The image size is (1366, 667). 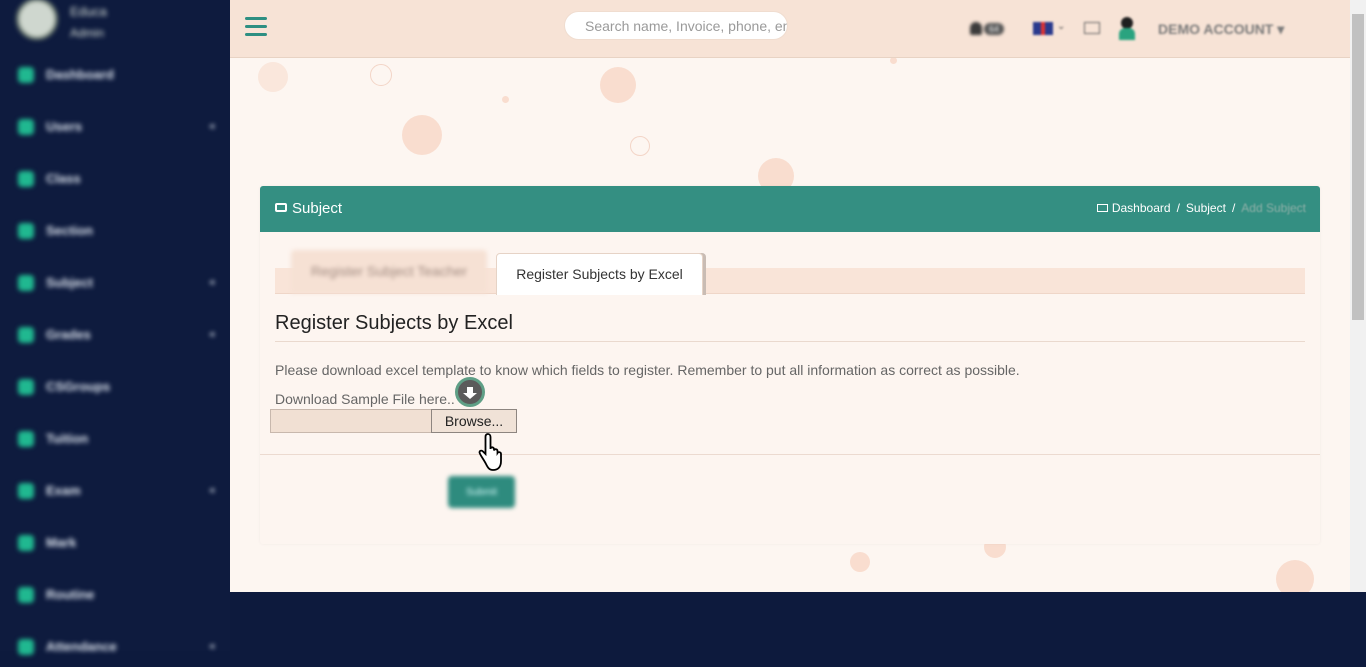 I want to click on uk-flag-icon, so click(x=1043, y=28).